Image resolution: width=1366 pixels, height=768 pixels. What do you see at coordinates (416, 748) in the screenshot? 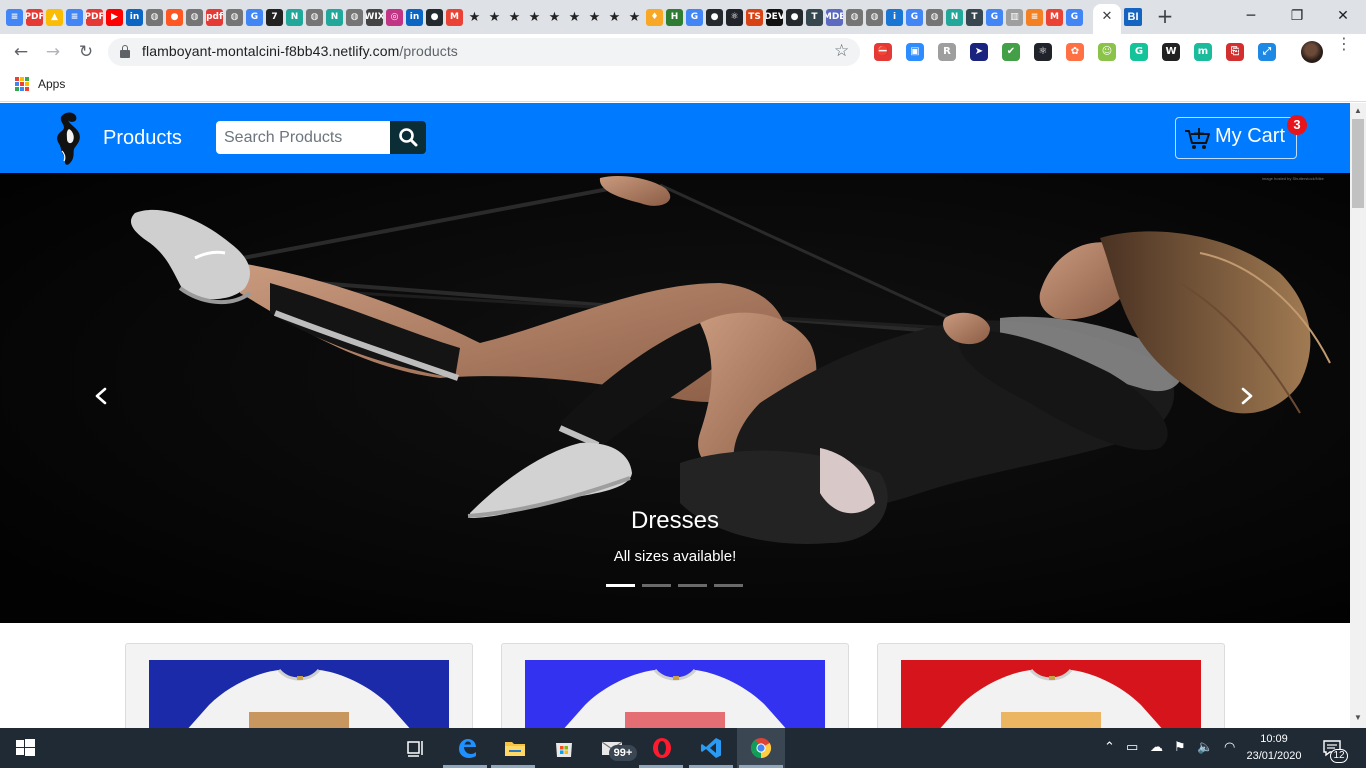
I see `task-view-icon` at bounding box center [416, 748].